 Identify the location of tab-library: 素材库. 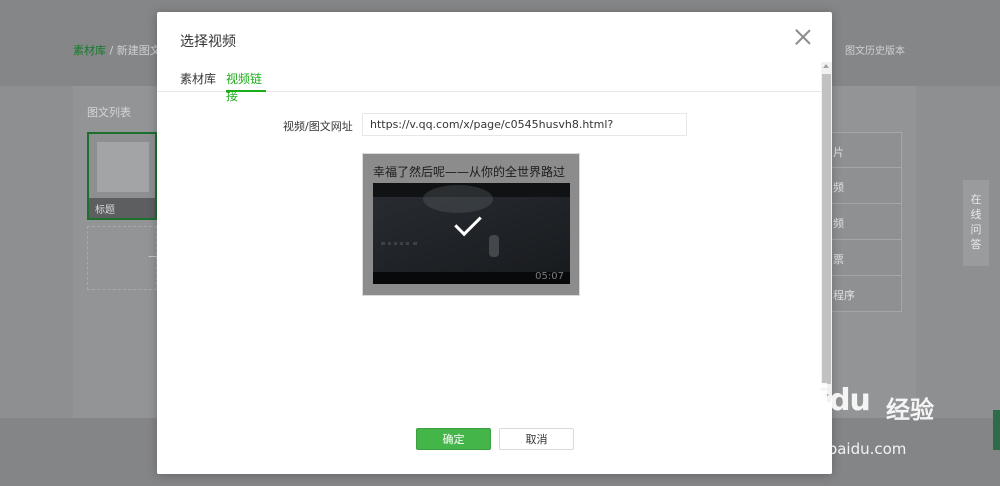
(198, 81).